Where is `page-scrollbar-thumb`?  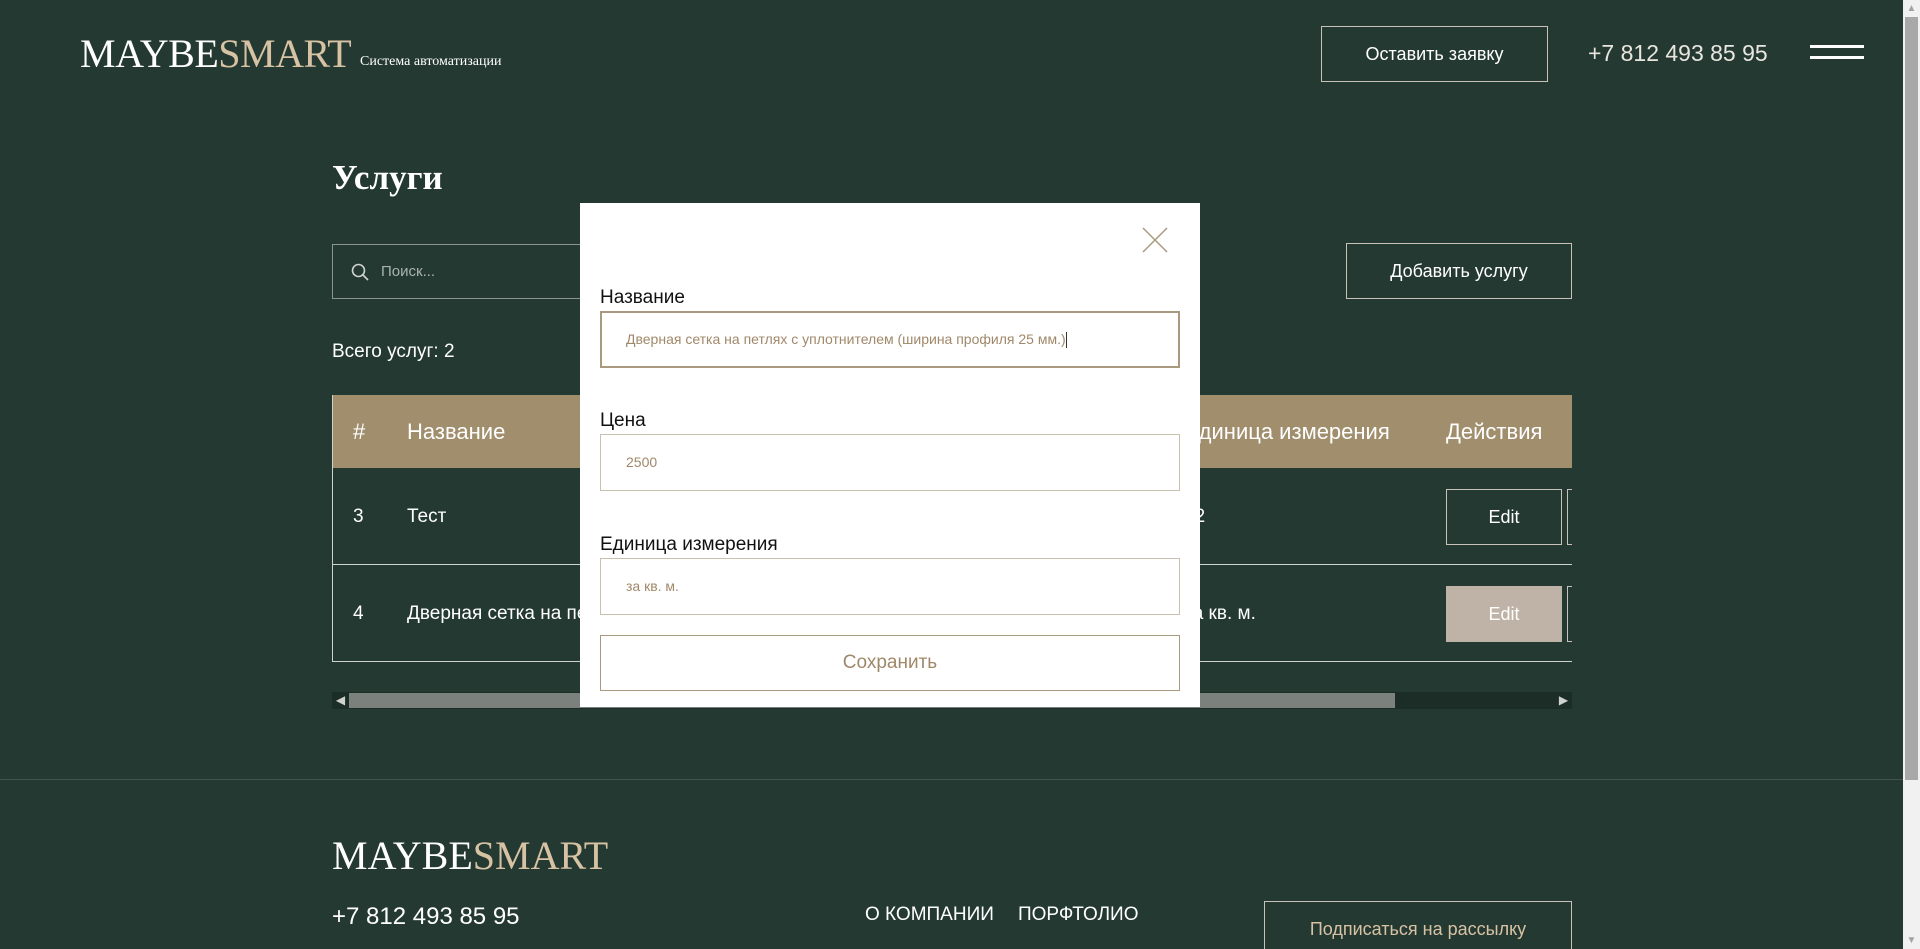
page-scrollbar-thumb is located at coordinates (1911, 398).